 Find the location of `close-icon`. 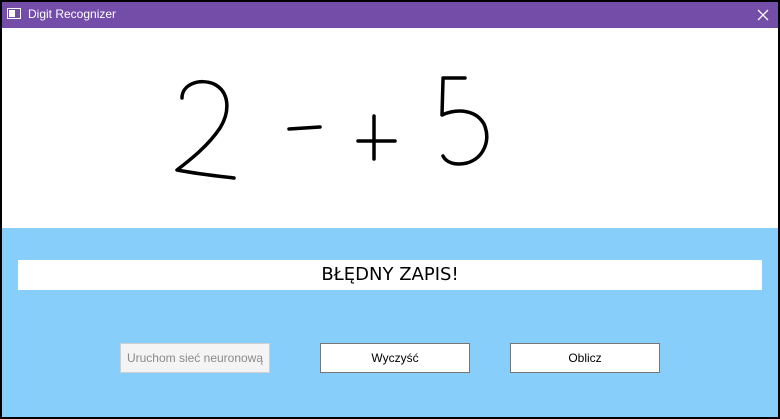

close-icon is located at coordinates (763, 15).